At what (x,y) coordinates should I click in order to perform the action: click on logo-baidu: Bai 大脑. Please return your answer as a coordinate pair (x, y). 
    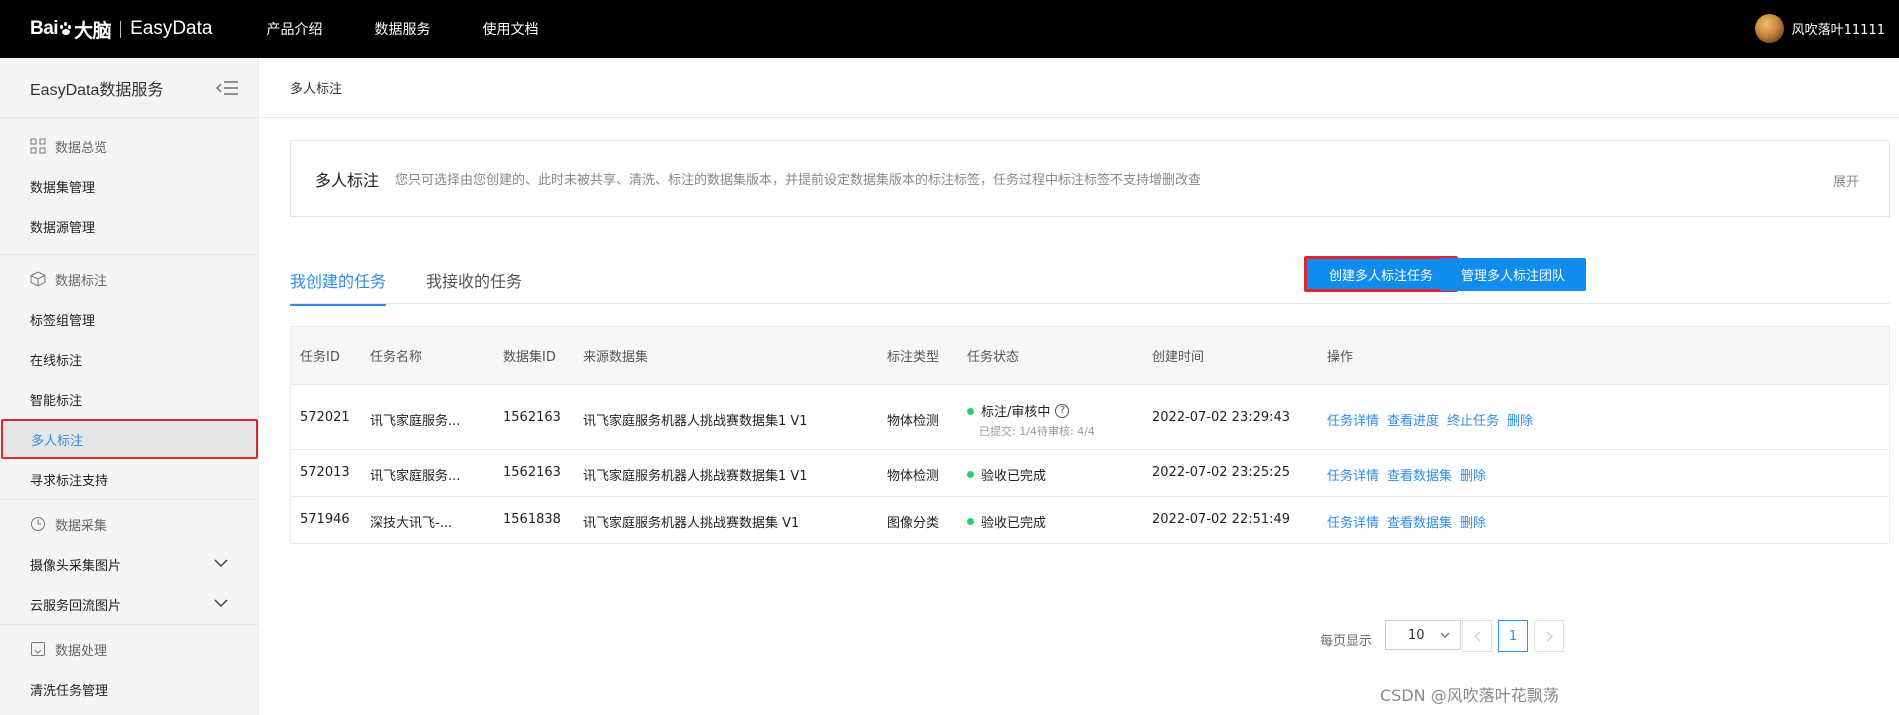
    Looking at the image, I should click on (71, 30).